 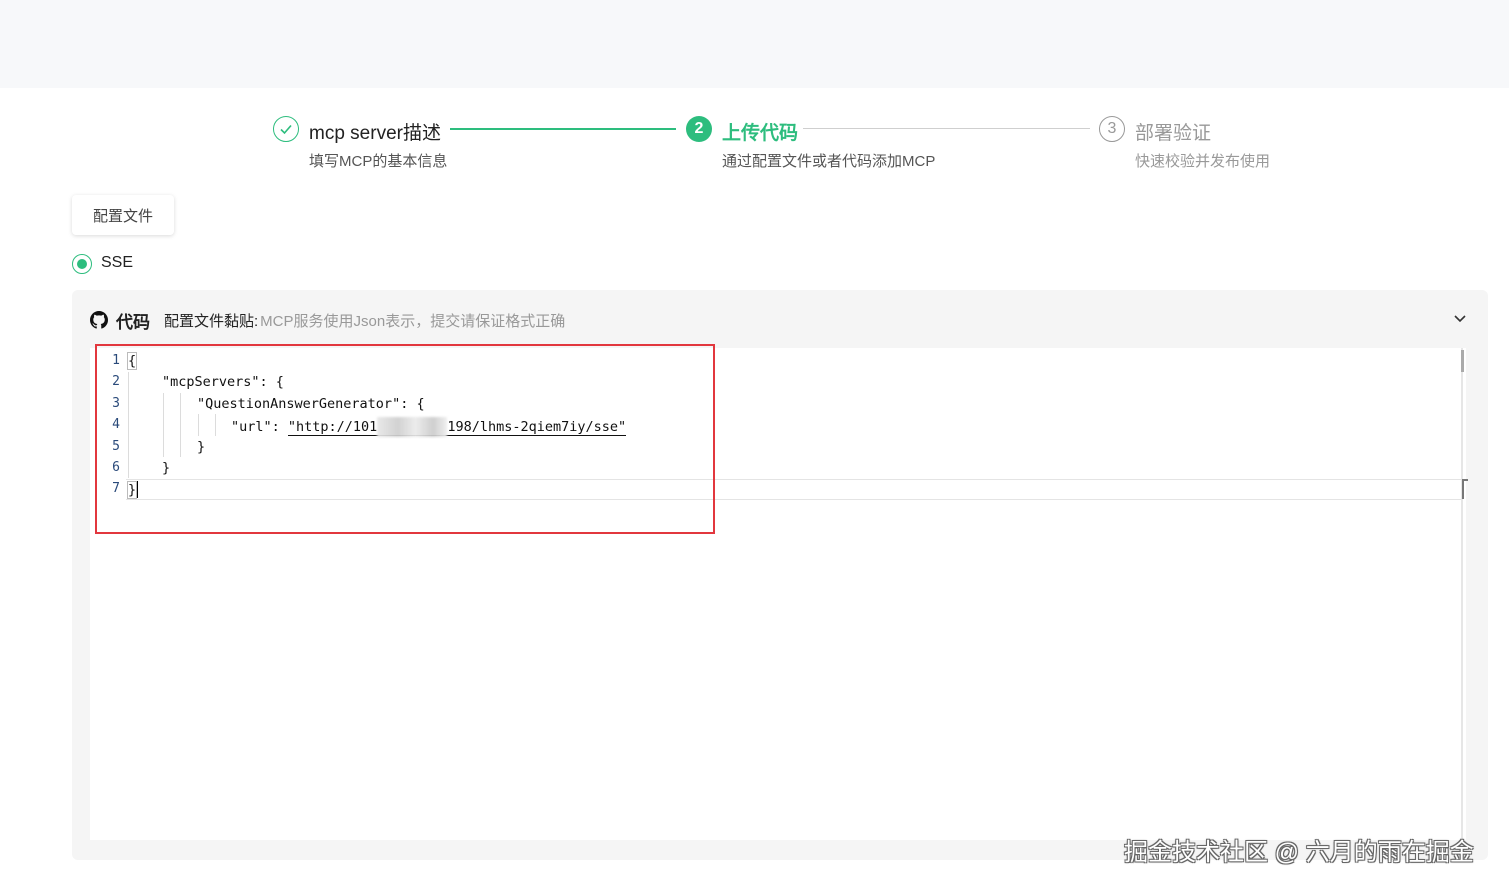 I want to click on step-1-title: mcp server描述, so click(x=375, y=133).